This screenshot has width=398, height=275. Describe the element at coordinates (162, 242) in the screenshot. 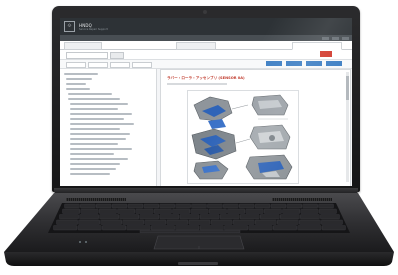

I see `touchpad-area` at that location.